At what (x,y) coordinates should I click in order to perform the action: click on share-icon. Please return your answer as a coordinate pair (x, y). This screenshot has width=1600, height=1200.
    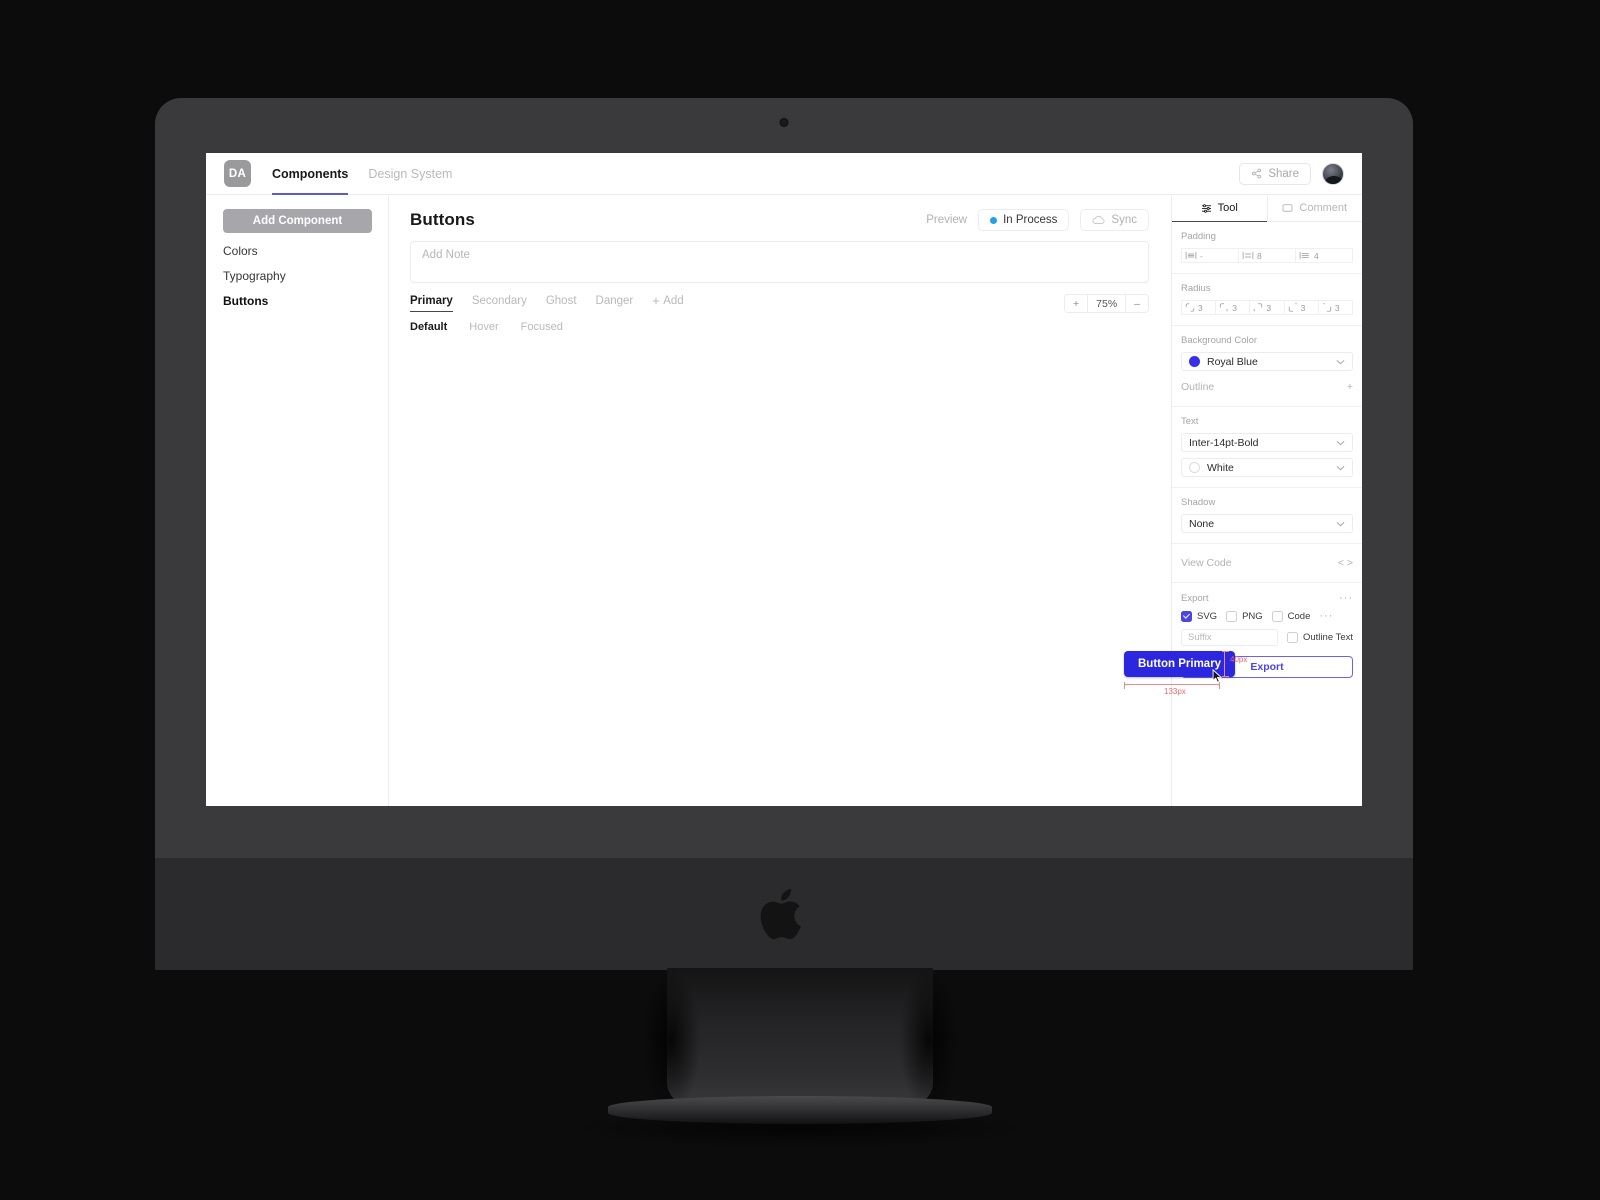
    Looking at the image, I should click on (1257, 173).